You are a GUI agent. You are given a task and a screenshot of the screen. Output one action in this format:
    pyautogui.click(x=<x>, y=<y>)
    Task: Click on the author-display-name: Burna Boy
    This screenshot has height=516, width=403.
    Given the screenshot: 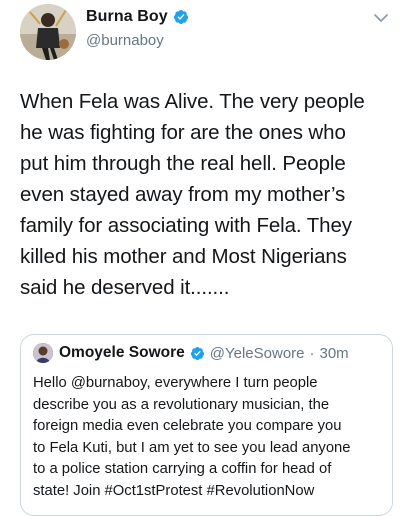 What is the action you would take?
    pyautogui.click(x=127, y=17)
    